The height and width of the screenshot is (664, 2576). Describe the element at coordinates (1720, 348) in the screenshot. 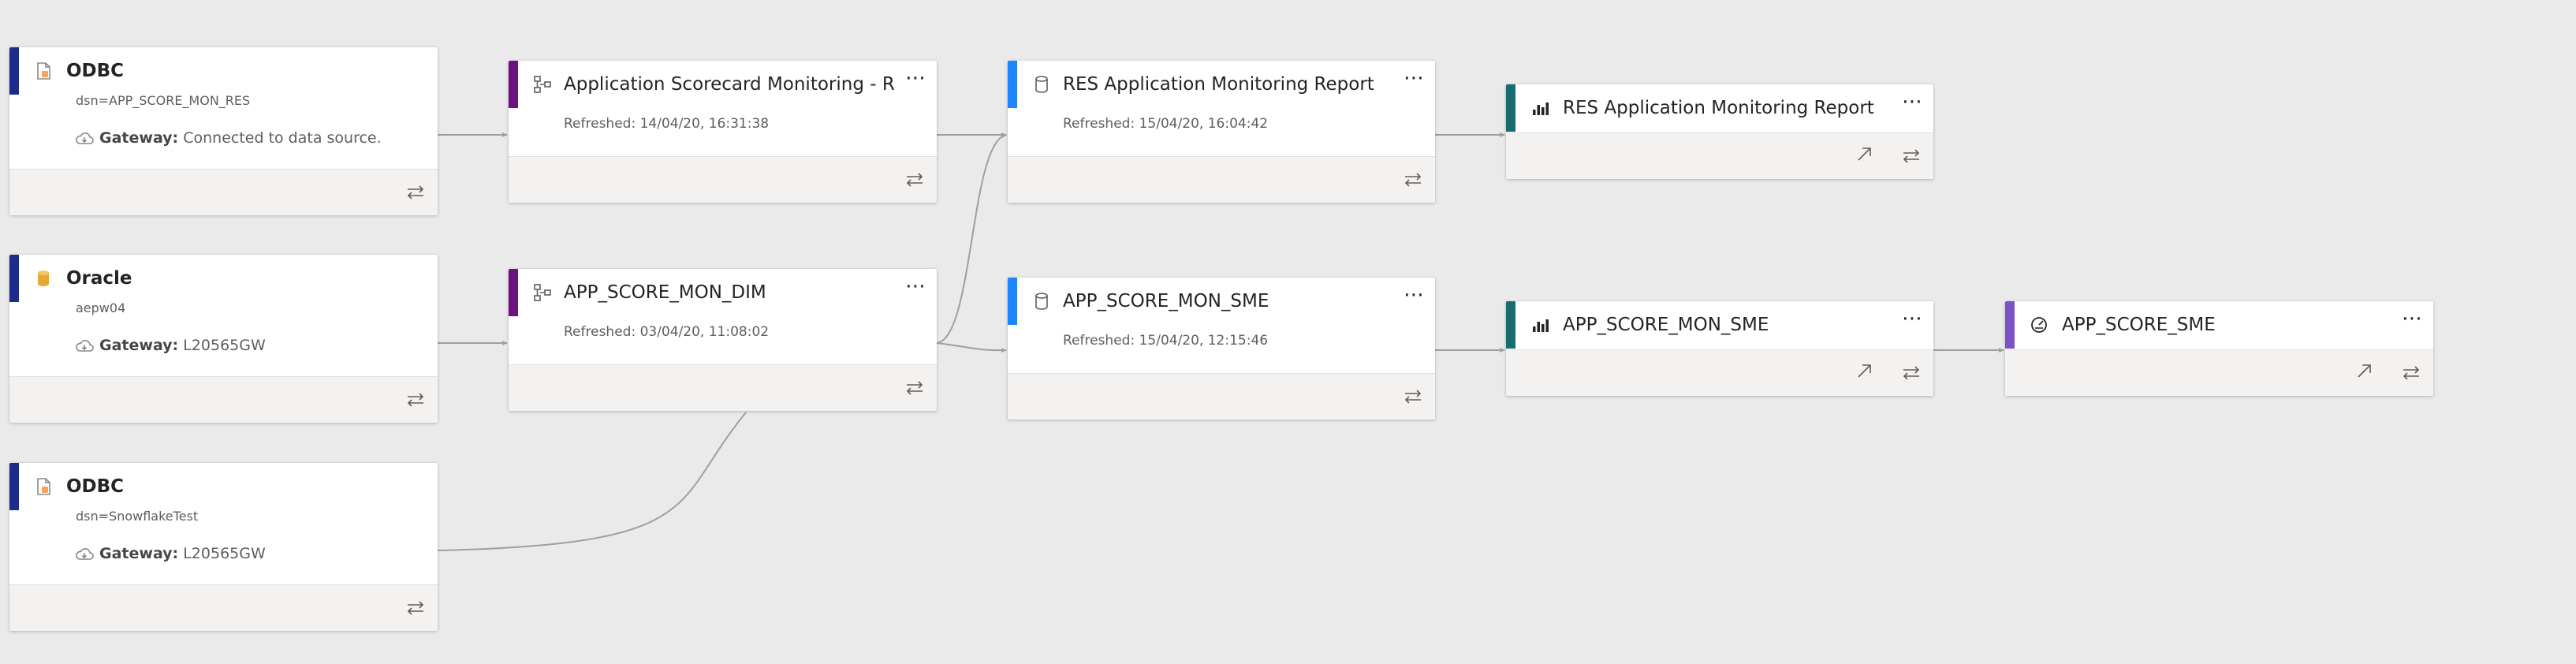

I see `report-card-app-score-mon-sme: APP_SCORE_MON_SME ⋯` at that location.